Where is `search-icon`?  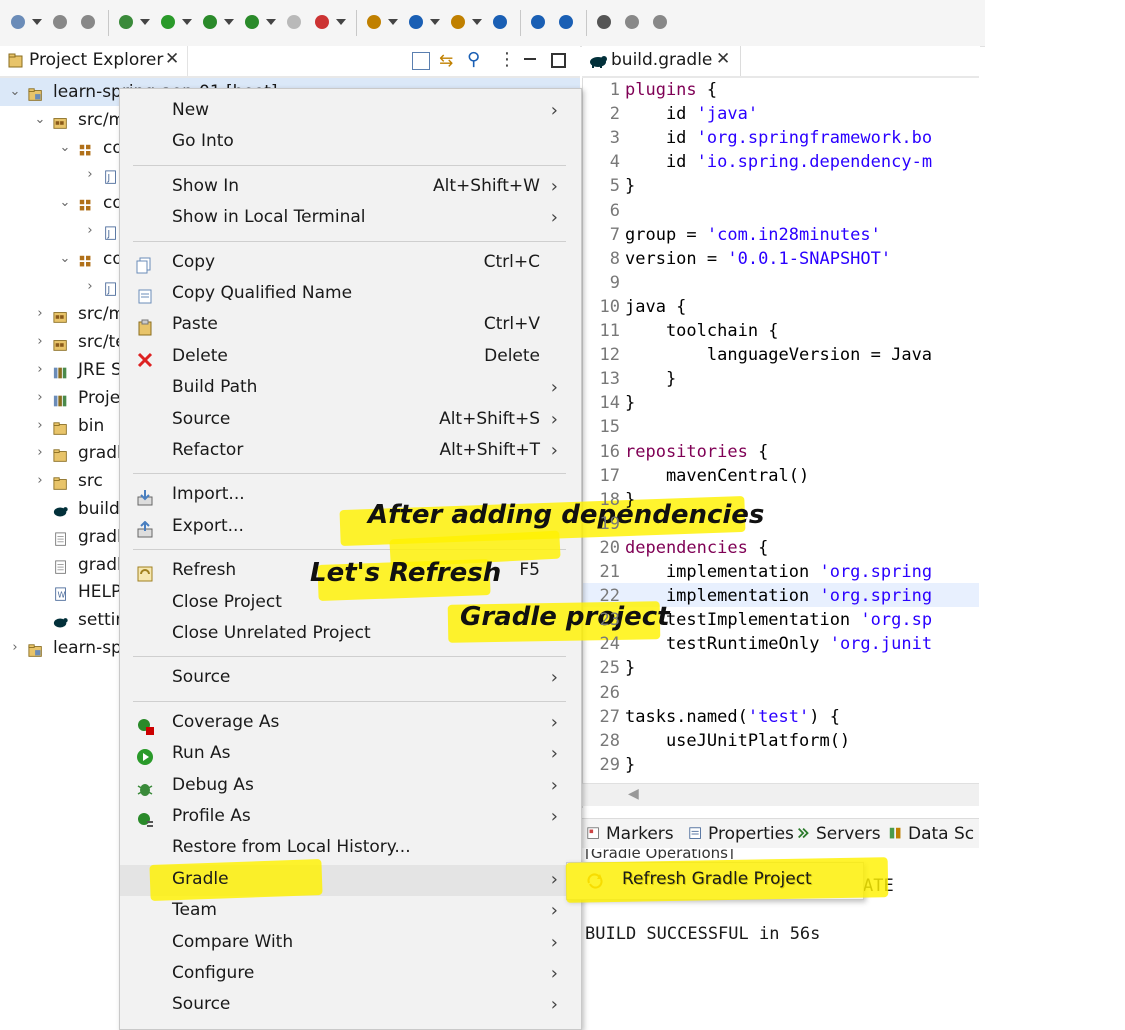
search-icon is located at coordinates (500, 22).